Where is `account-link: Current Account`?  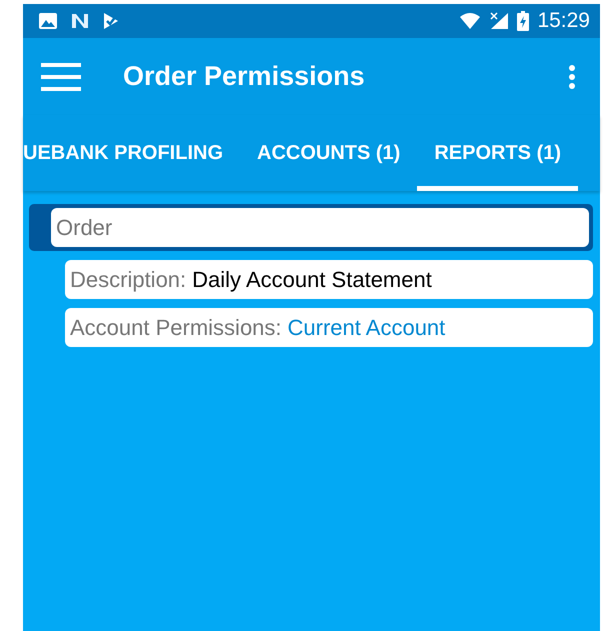
account-link: Current Account is located at coordinates (367, 327).